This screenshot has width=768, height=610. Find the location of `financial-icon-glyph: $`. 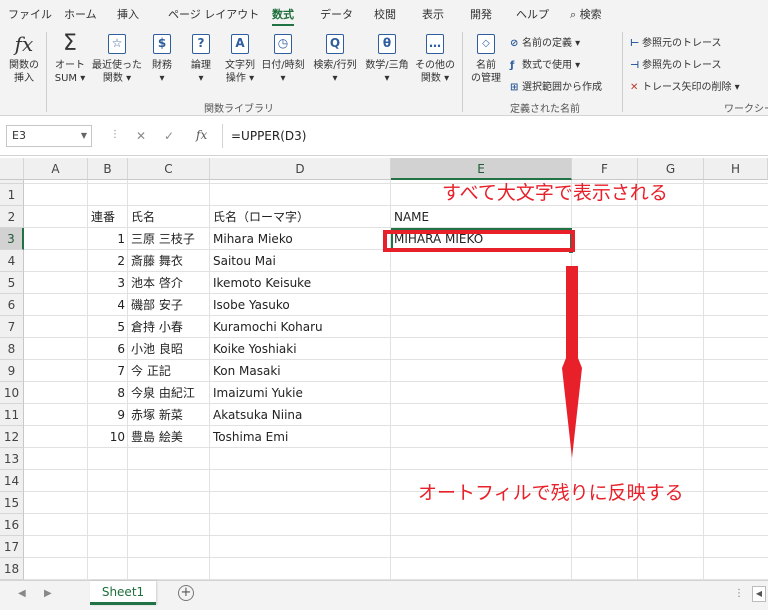

financial-icon-glyph: $ is located at coordinates (162, 44).